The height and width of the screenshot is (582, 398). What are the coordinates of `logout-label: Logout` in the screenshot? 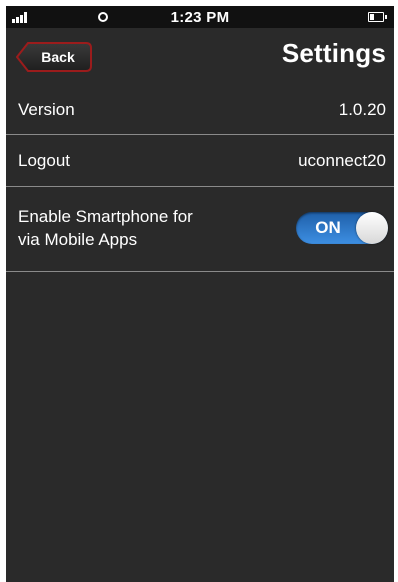 It's located at (44, 160).